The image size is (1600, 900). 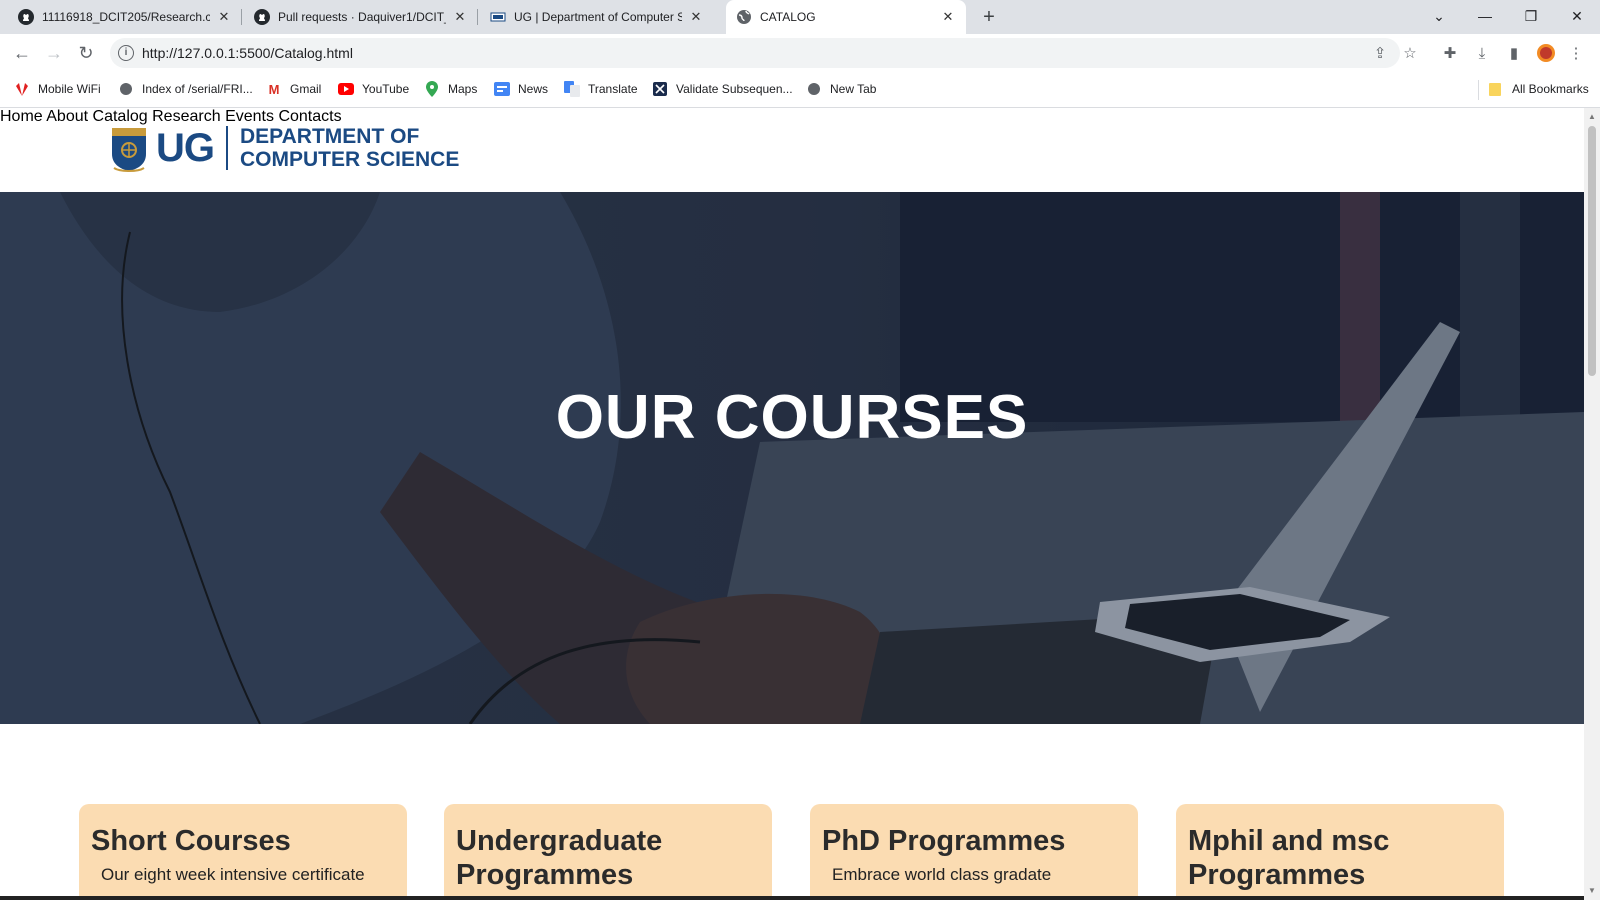 I want to click on minimize-icon: —, so click(x=1485, y=16).